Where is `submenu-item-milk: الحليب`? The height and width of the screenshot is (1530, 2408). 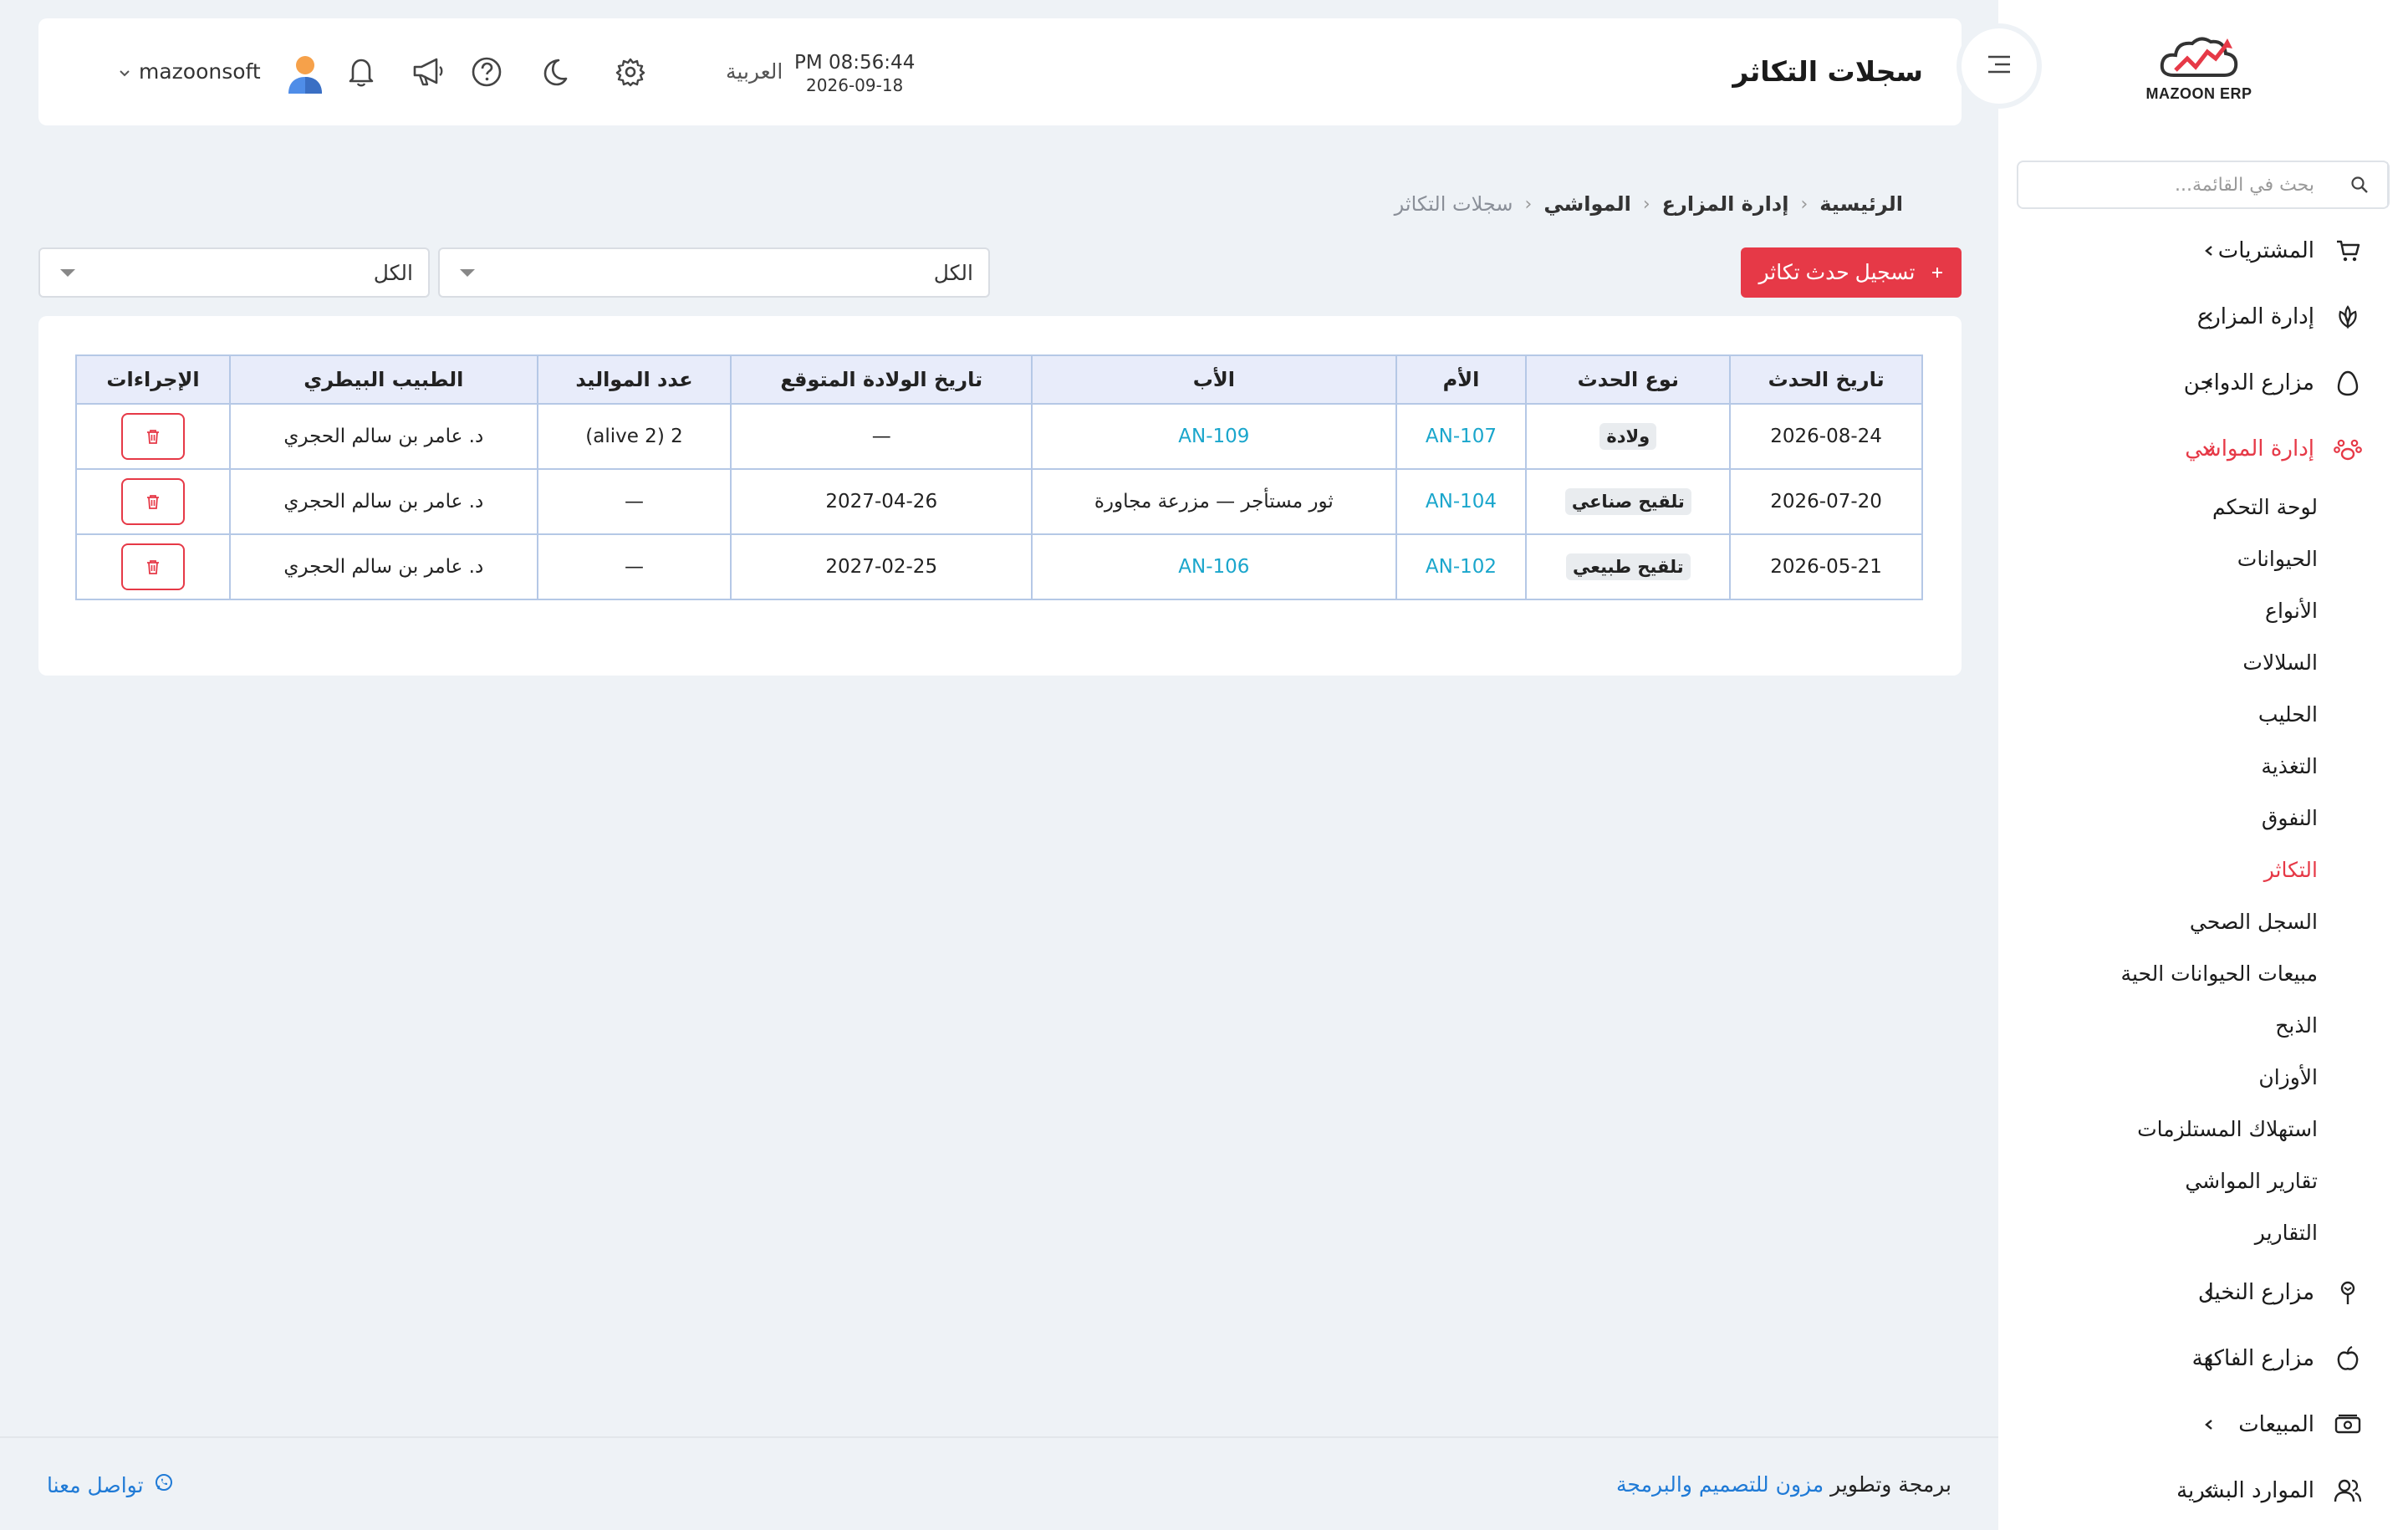 submenu-item-milk: الحليب is located at coordinates (2203, 715).